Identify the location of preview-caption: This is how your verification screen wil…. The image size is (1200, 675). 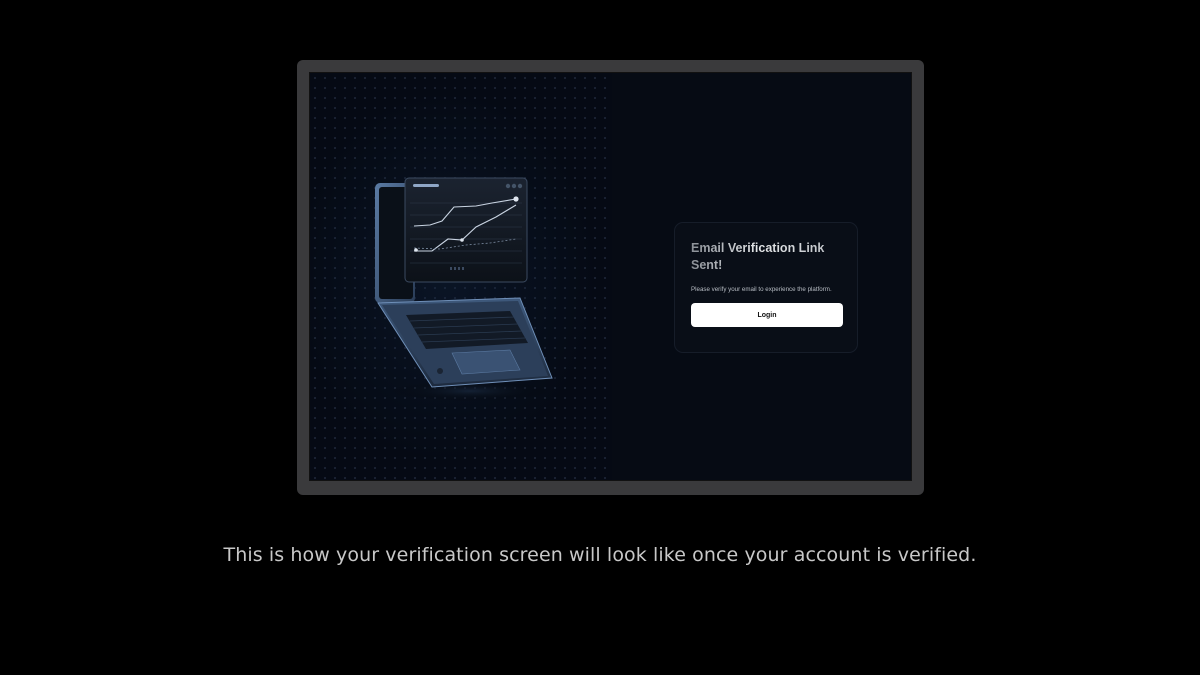
(600, 555).